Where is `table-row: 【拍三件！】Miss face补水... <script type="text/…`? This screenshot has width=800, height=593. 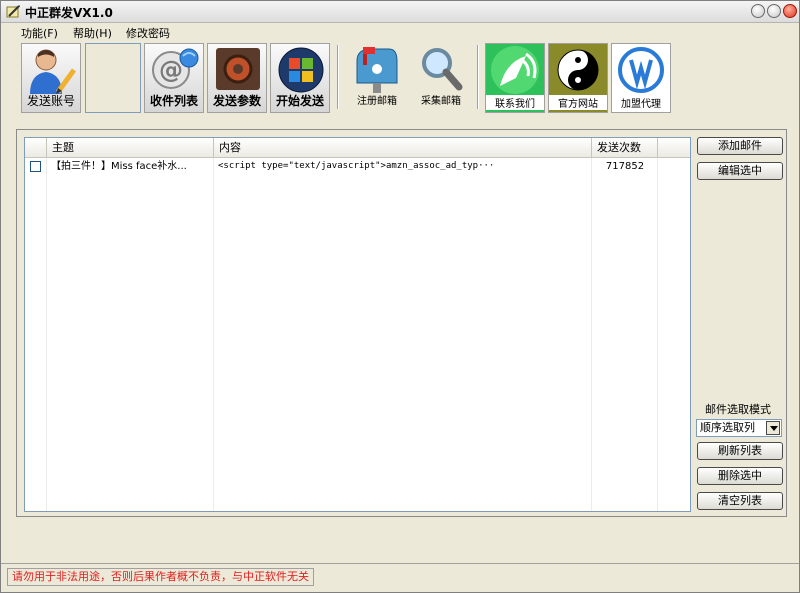 table-row: 【拍三件！】Miss face补水... <script type="text/… is located at coordinates (357, 167).